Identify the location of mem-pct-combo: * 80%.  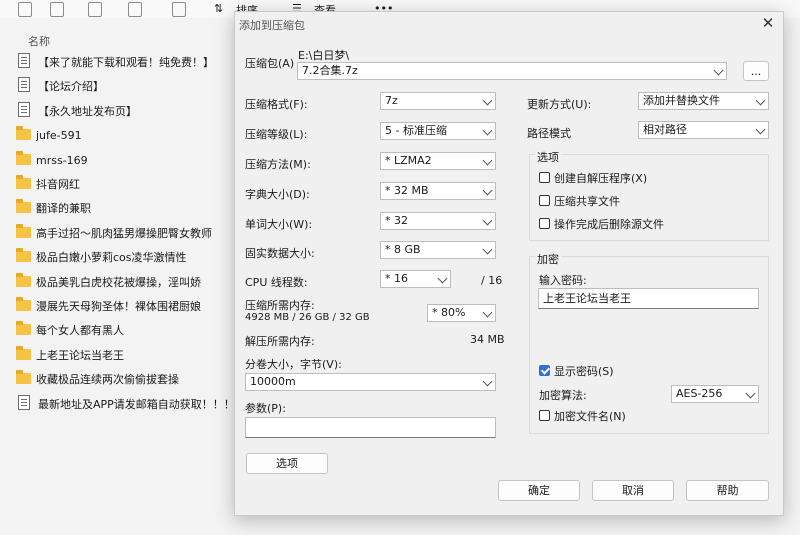
(461, 313).